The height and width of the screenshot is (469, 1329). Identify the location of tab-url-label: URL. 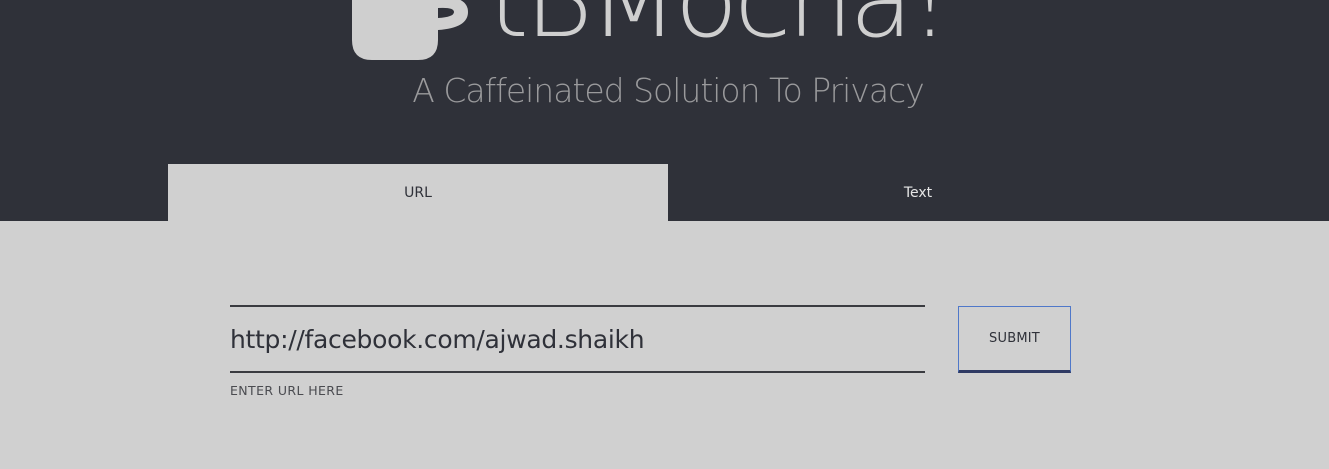
(418, 192).